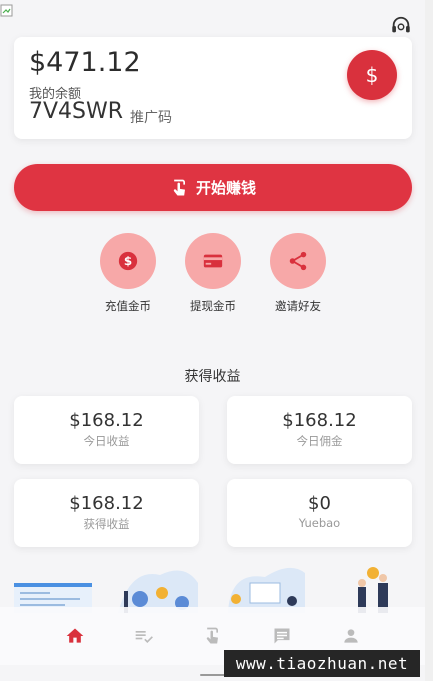 This screenshot has width=433, height=681. I want to click on share-icon, so click(298, 261).